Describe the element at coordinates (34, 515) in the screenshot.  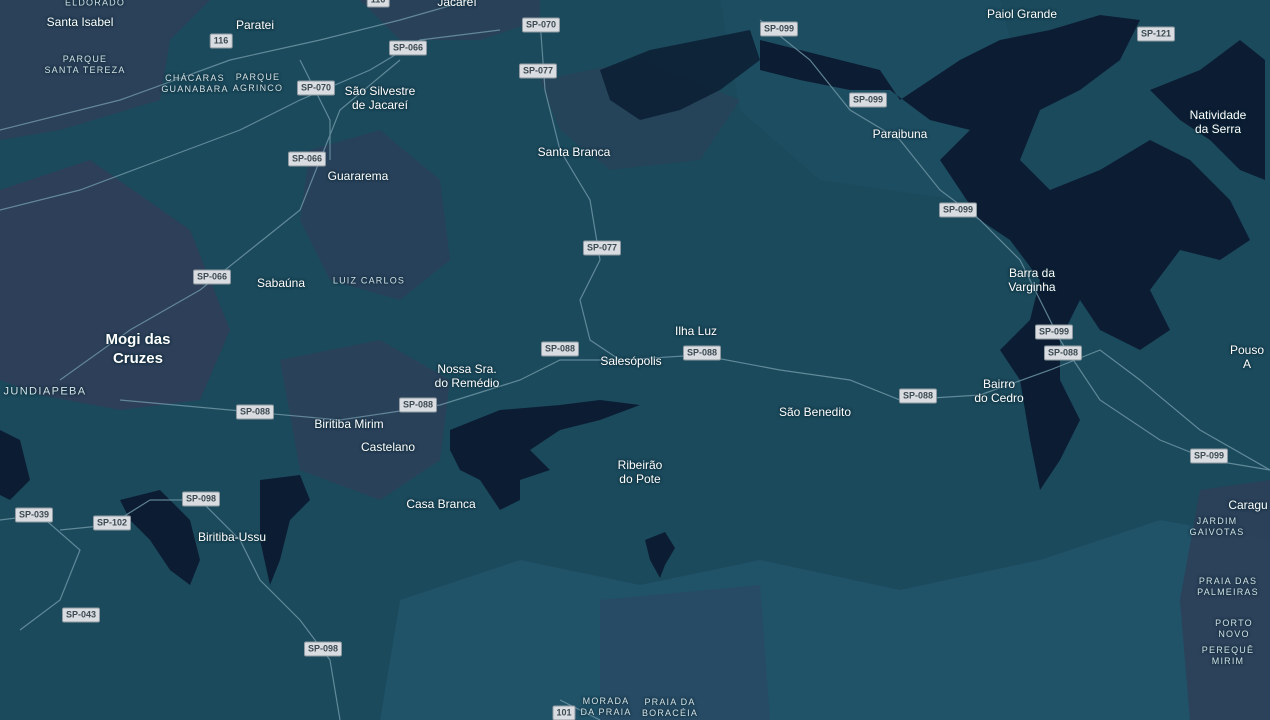
I see `route-shield-sp039: SP-039` at that location.